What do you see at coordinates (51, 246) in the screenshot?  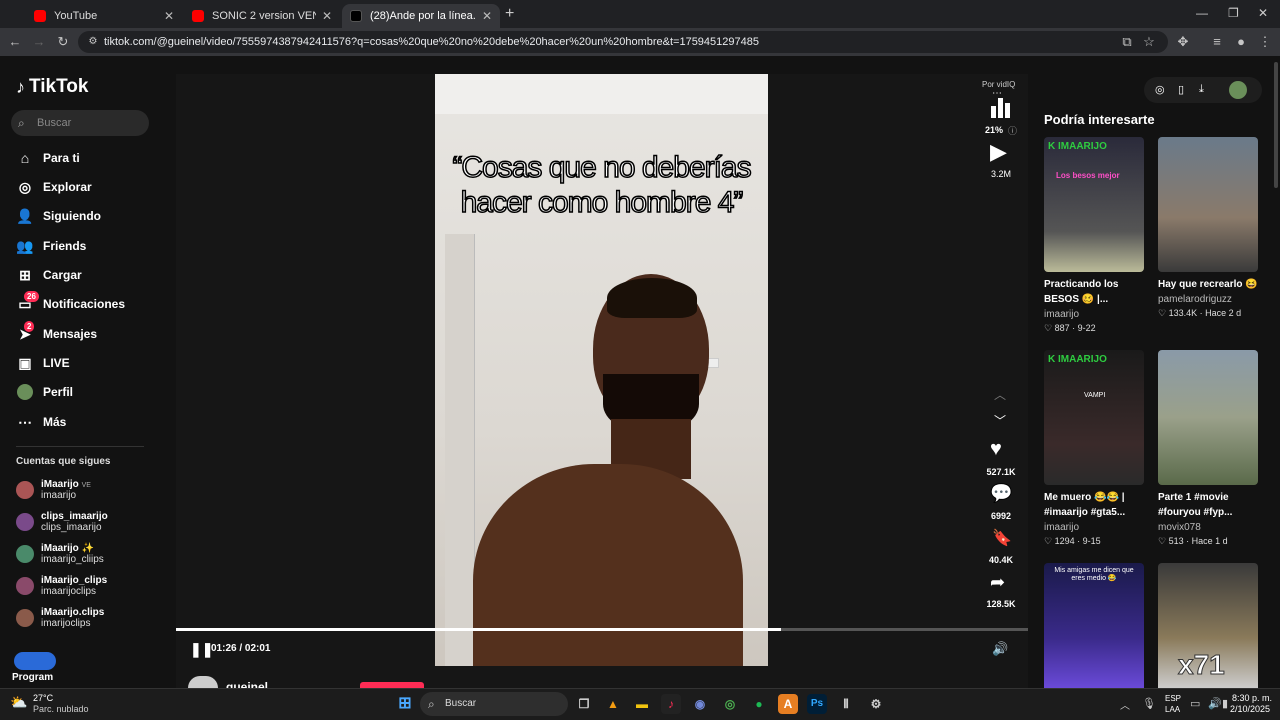 I see `nav-friends: 👥 Friends` at bounding box center [51, 246].